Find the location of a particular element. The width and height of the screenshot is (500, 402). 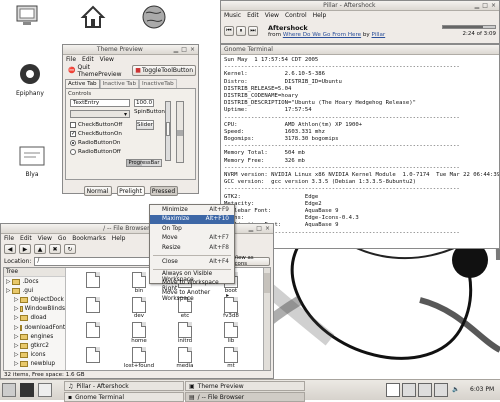

combo-box: ▾ is located at coordinates (100, 114).